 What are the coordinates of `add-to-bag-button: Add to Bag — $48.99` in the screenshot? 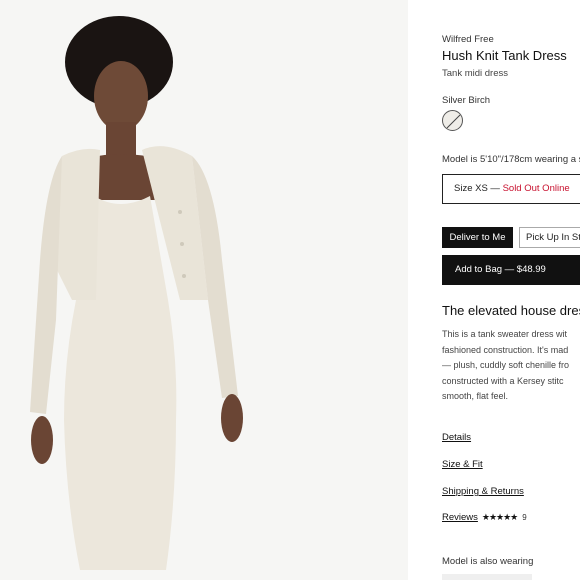 It's located at (511, 270).